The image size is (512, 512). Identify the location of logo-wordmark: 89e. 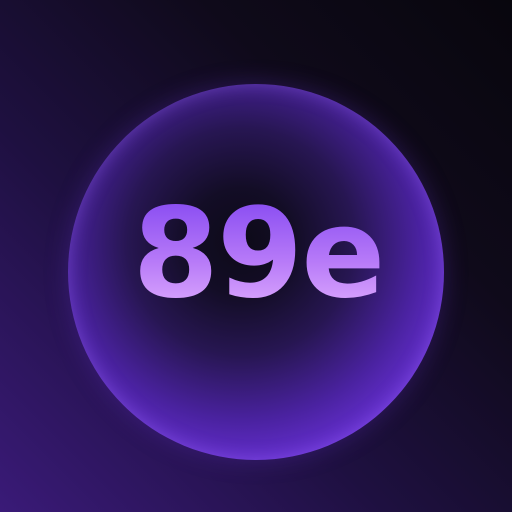
(259, 254).